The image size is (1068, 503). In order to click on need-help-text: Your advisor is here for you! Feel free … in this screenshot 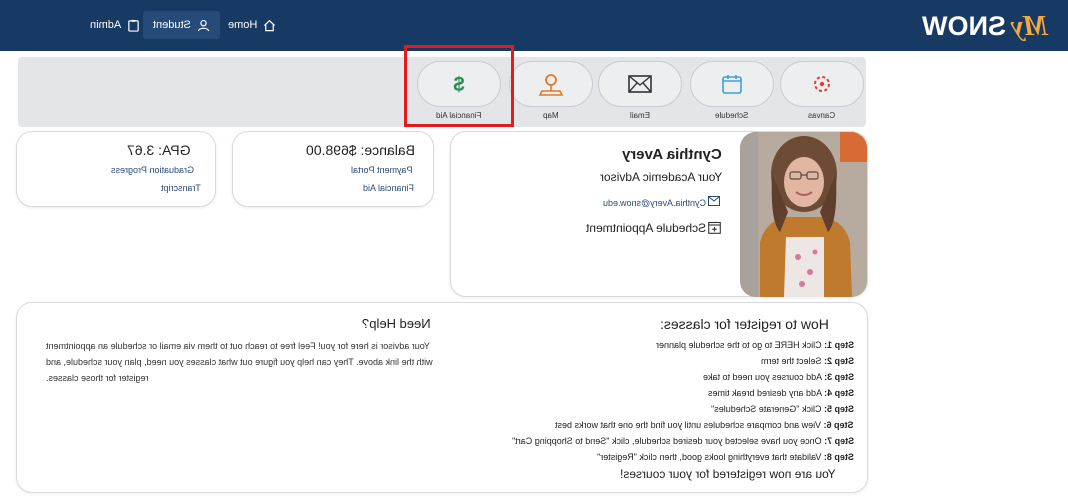, I will do `click(239, 362)`.